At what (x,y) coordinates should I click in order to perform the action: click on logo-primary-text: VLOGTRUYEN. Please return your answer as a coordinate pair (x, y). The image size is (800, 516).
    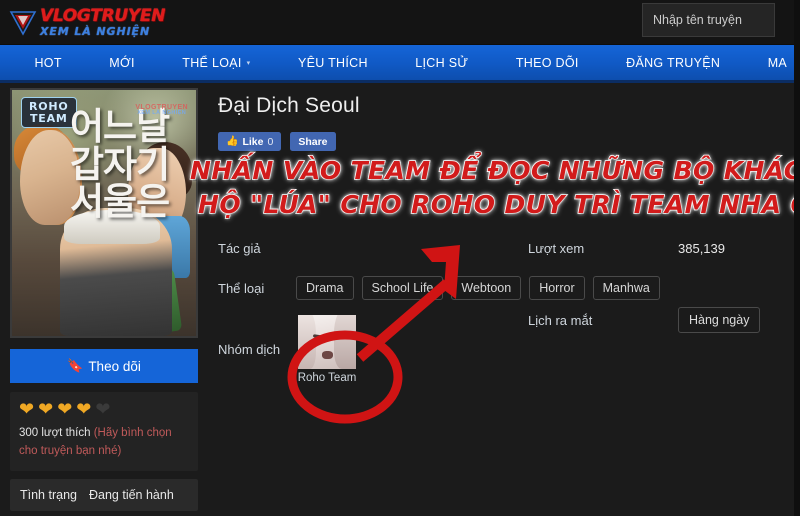
    Looking at the image, I should click on (103, 15).